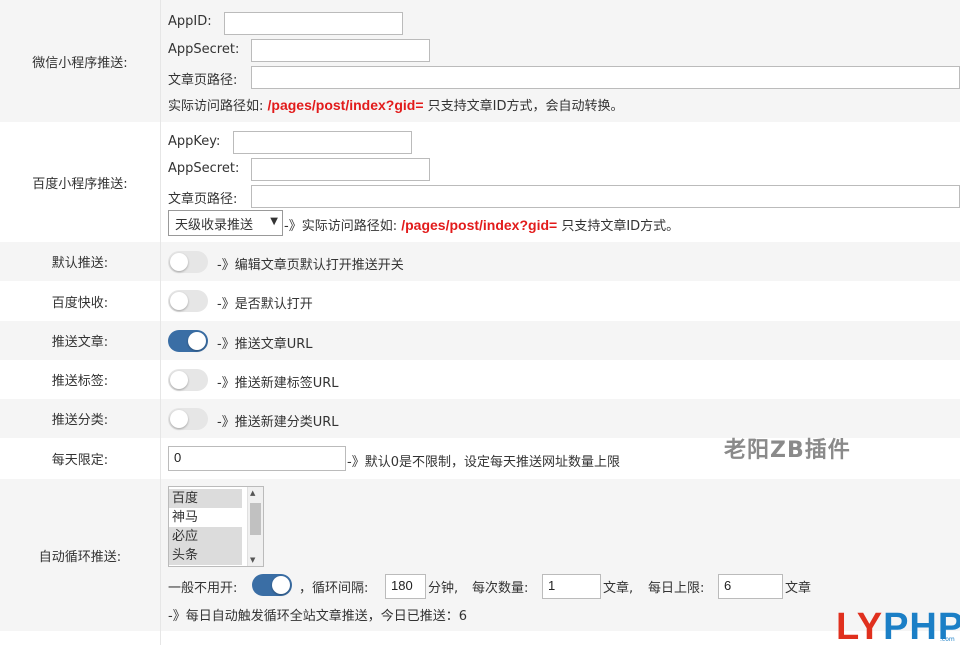  I want to click on toggle-label: 推送标签:, so click(80, 381).